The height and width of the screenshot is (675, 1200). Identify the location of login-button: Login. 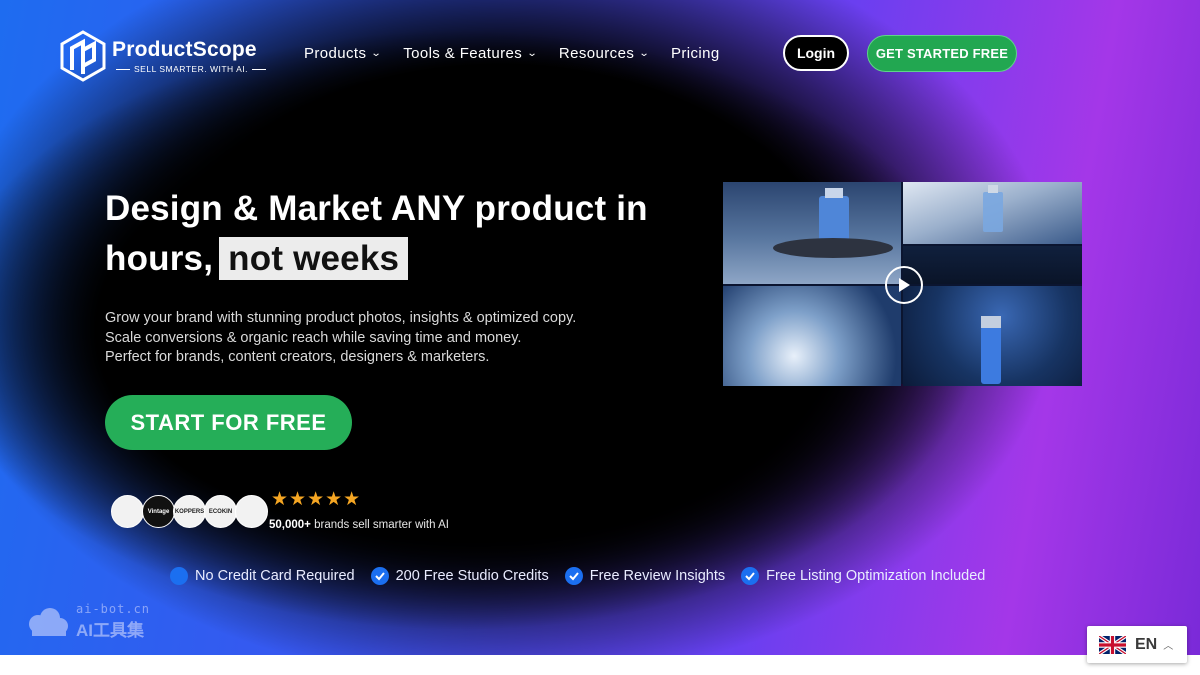
(816, 53).